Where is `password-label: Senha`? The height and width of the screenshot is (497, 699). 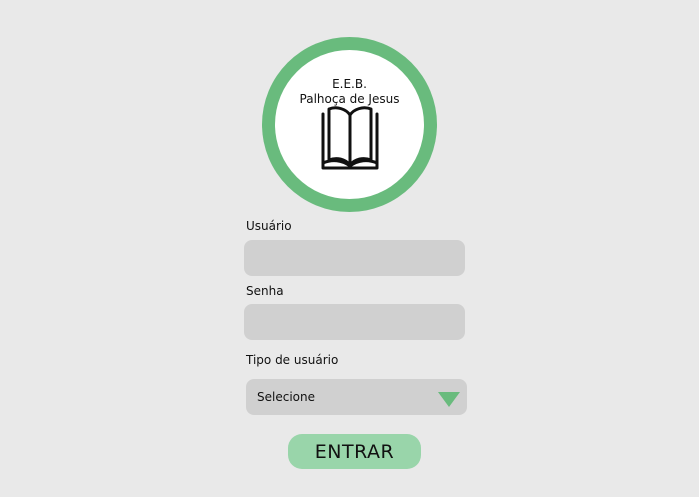 password-label: Senha is located at coordinates (265, 291).